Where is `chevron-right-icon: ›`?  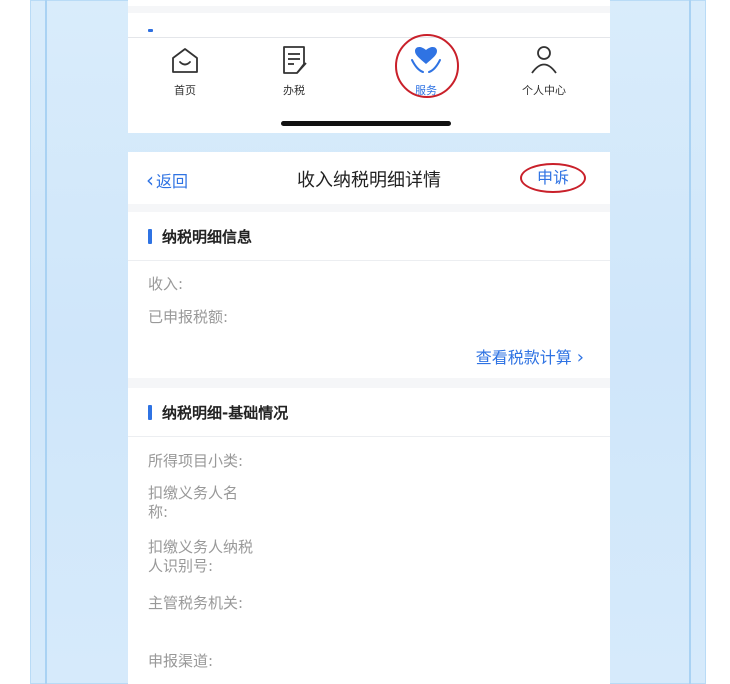
chevron-right-icon: › is located at coordinates (580, 357).